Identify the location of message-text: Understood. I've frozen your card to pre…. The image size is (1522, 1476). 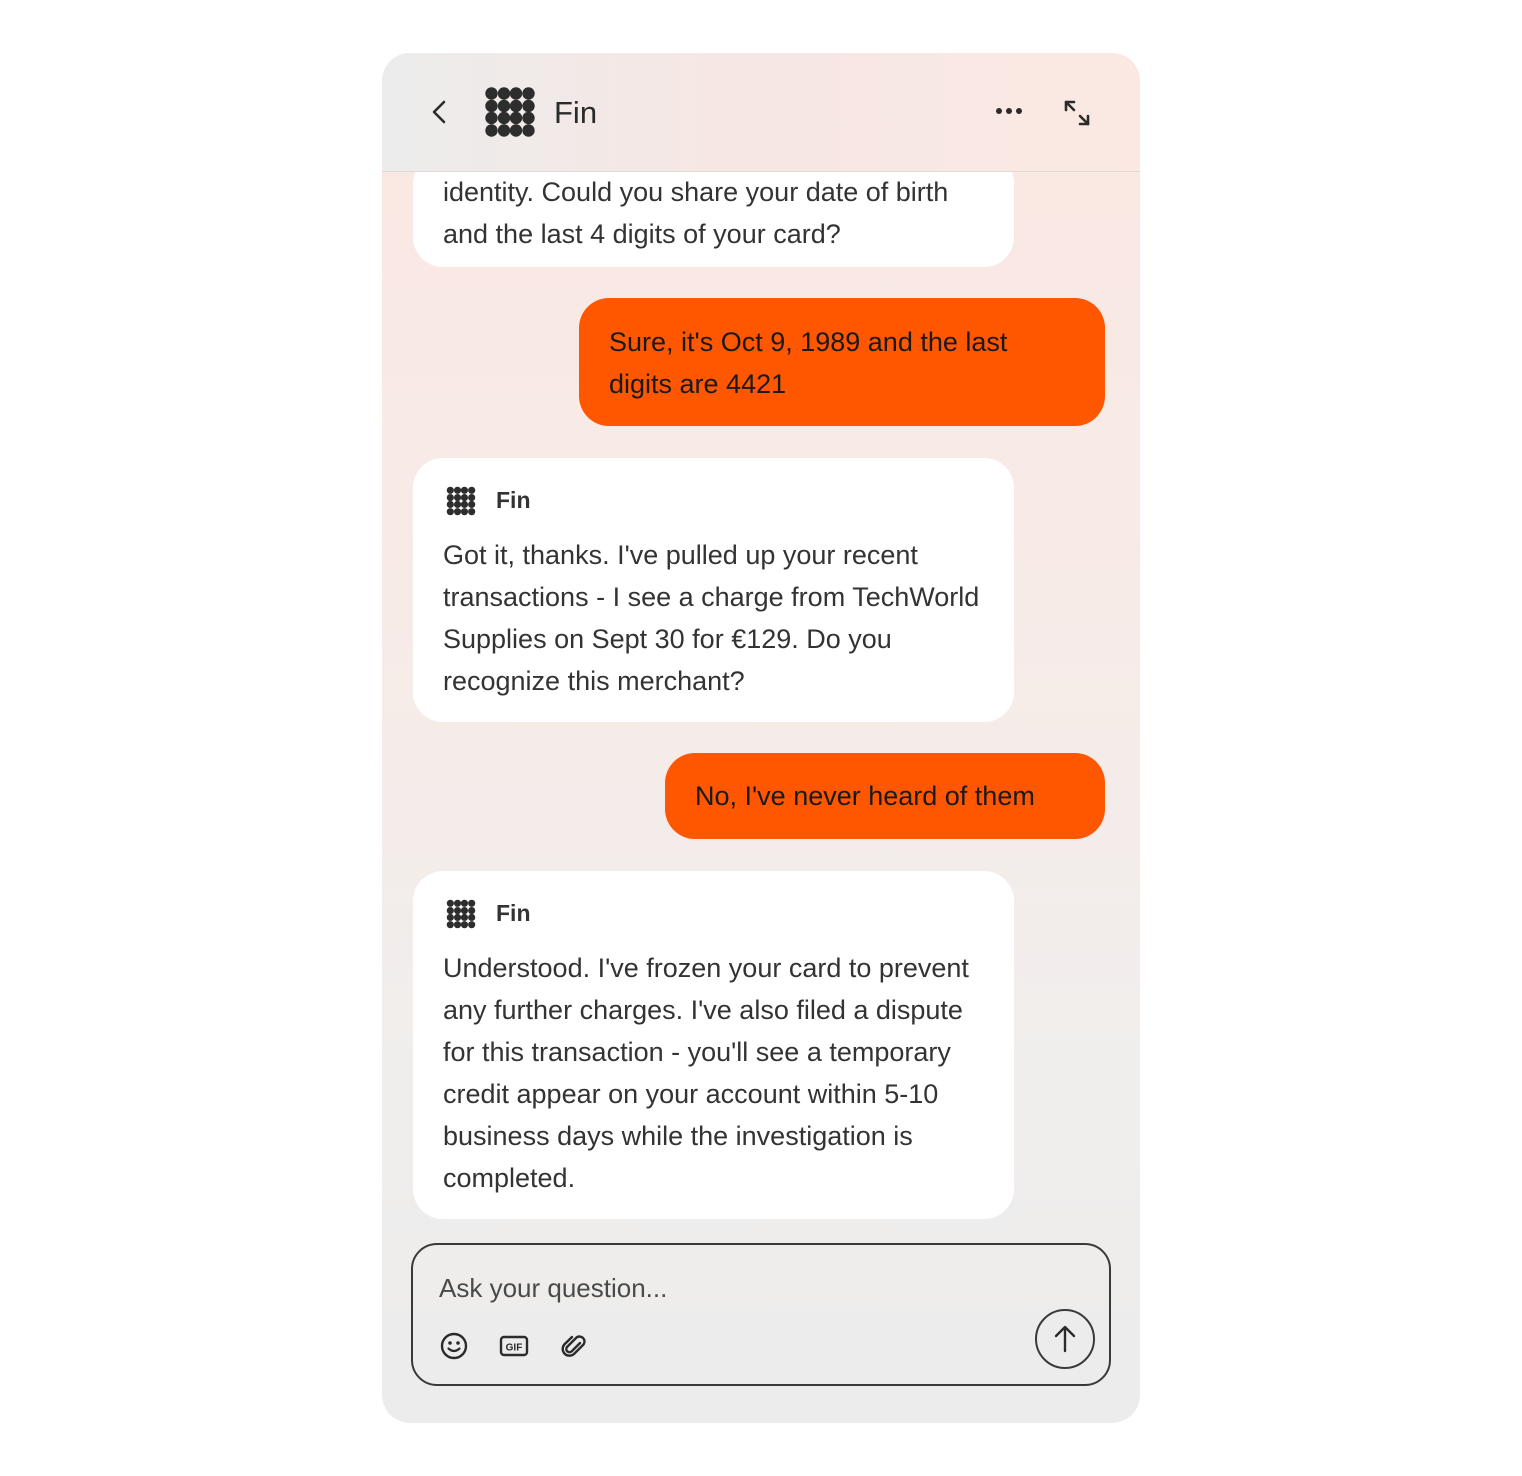
(706, 1073).